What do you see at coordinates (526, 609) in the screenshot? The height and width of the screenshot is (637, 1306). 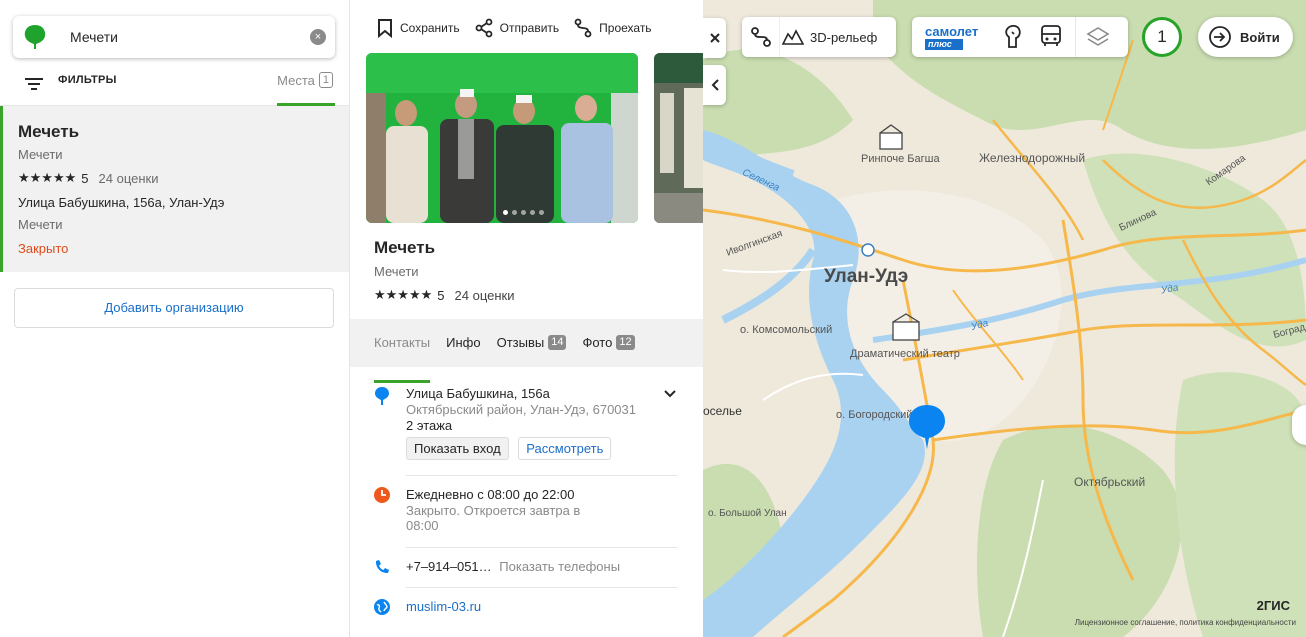 I see `website-row: muslim-03.ru` at bounding box center [526, 609].